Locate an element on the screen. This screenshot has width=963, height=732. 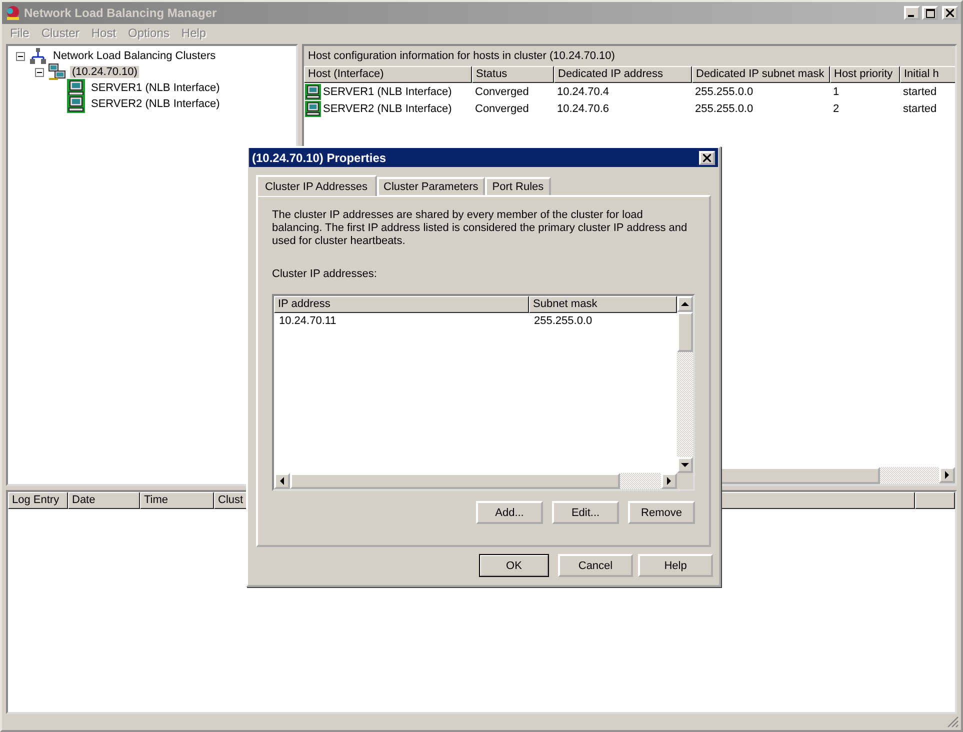
column-header: Status is located at coordinates (513, 74).